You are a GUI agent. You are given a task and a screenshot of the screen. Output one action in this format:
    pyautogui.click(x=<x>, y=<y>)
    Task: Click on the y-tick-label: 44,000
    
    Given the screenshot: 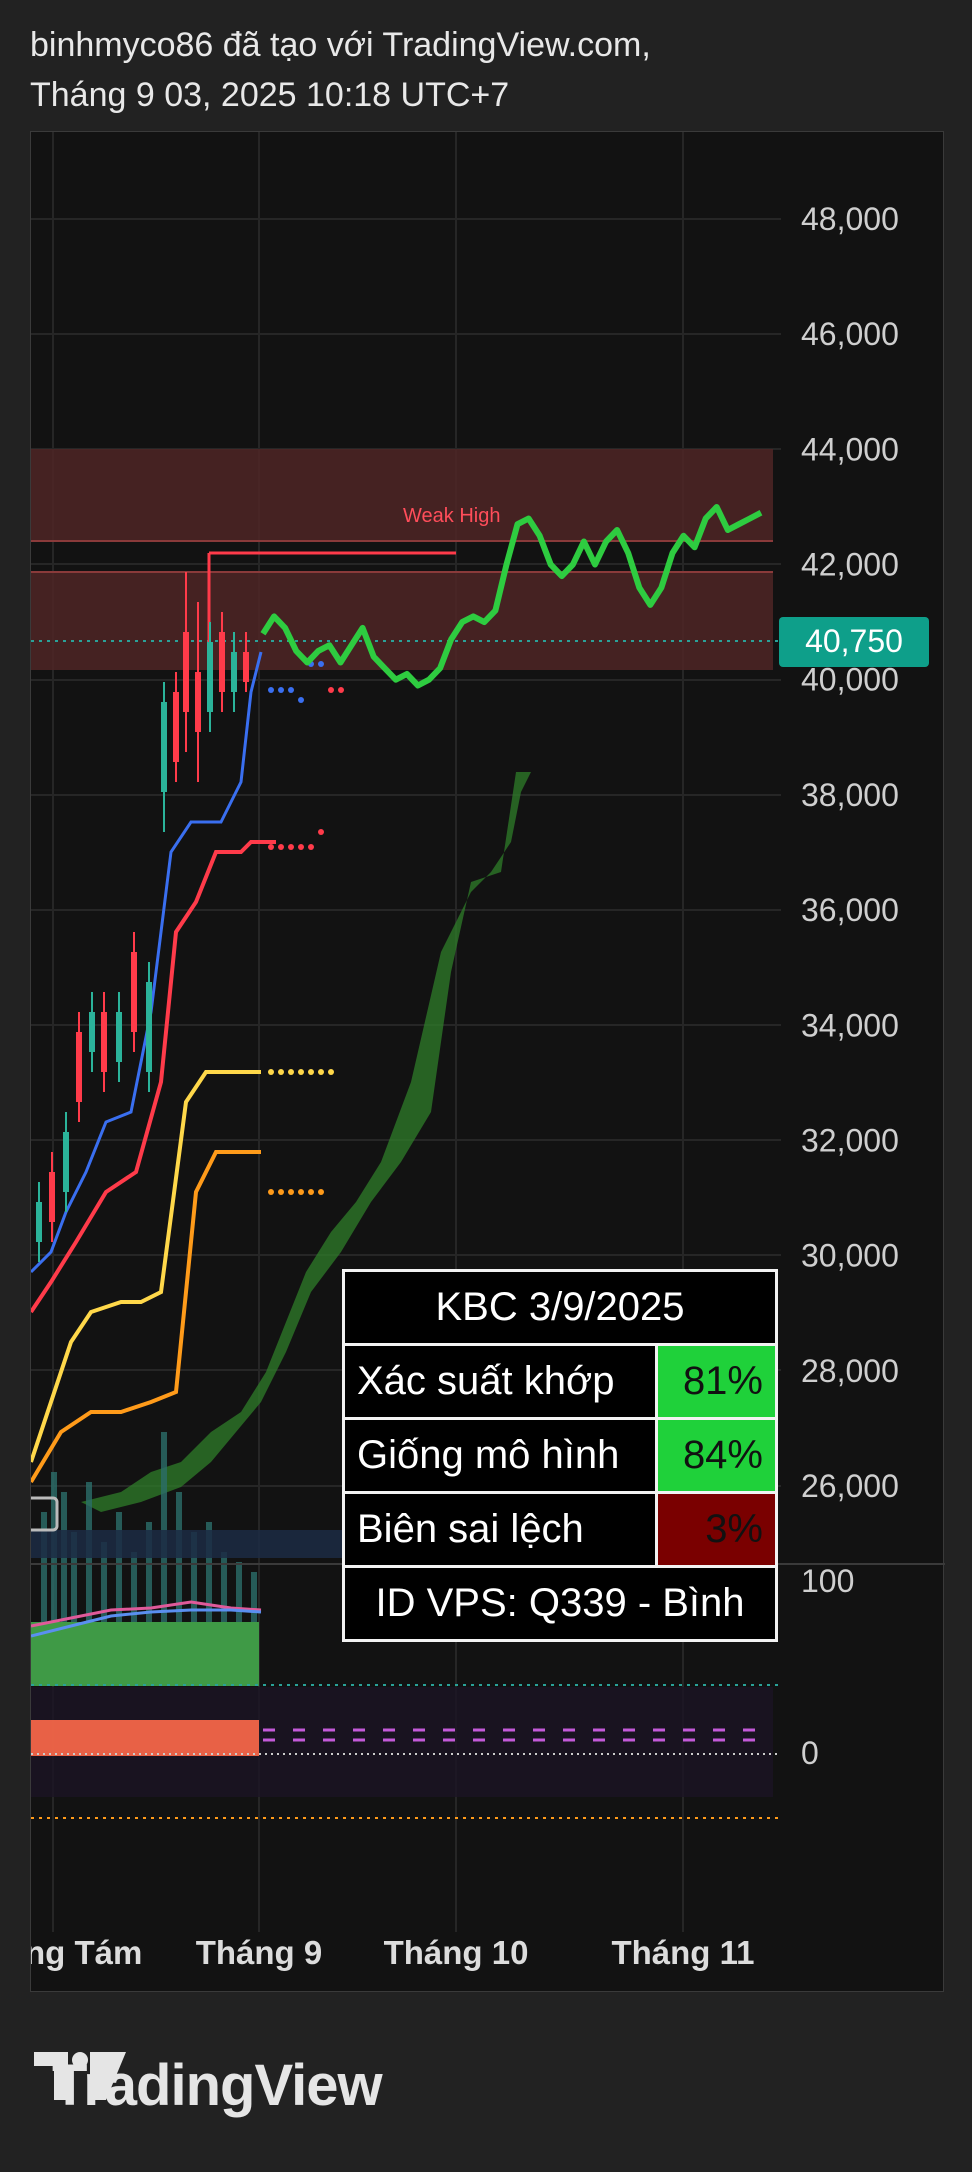 What is the action you would take?
    pyautogui.click(x=850, y=449)
    